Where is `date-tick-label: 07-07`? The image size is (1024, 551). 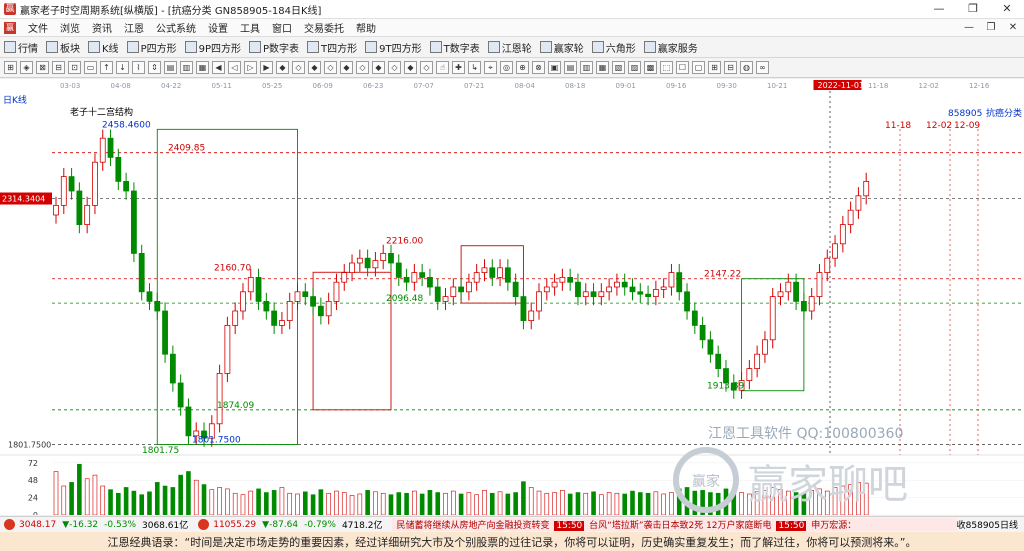
date-tick-label: 07-07 is located at coordinates (424, 86).